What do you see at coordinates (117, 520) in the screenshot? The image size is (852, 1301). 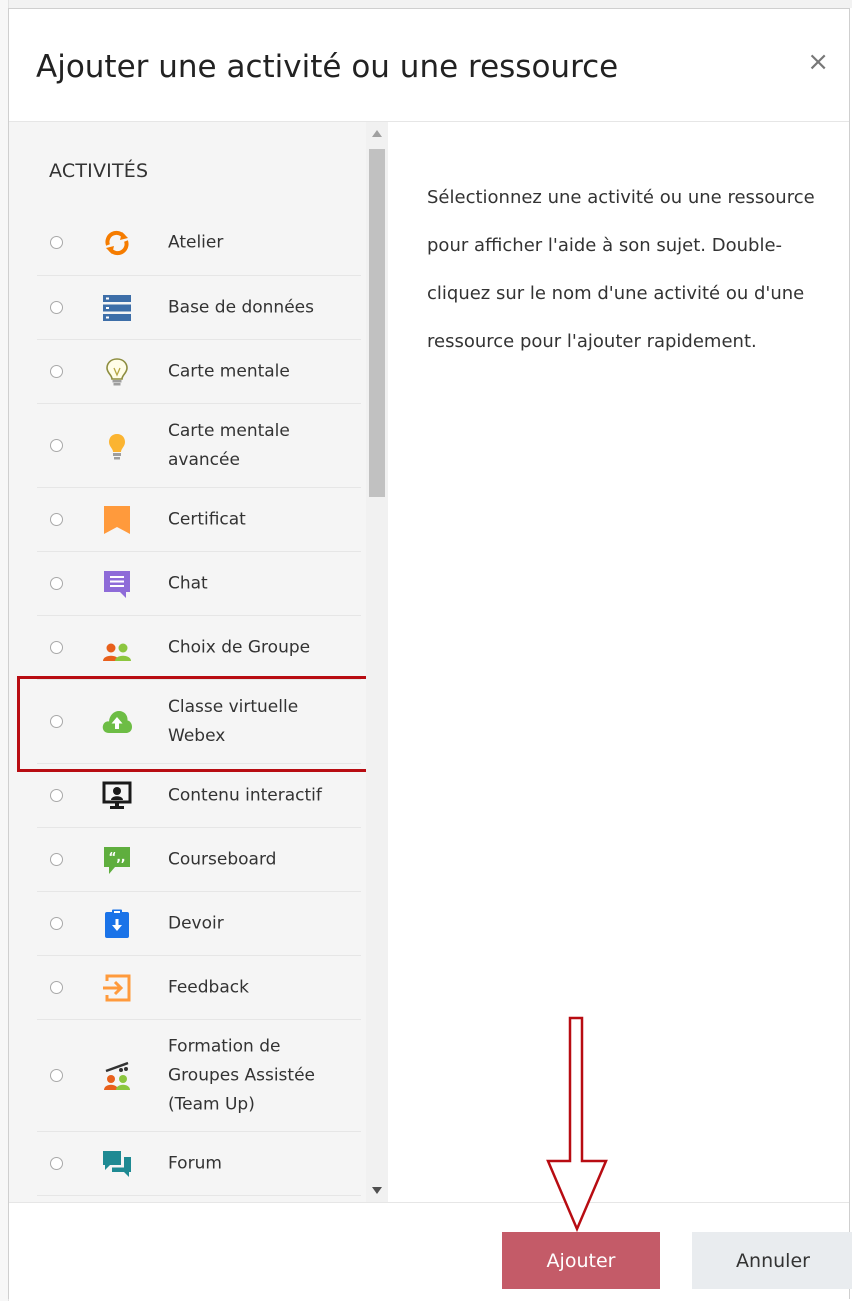 I see `certificate-icon` at bounding box center [117, 520].